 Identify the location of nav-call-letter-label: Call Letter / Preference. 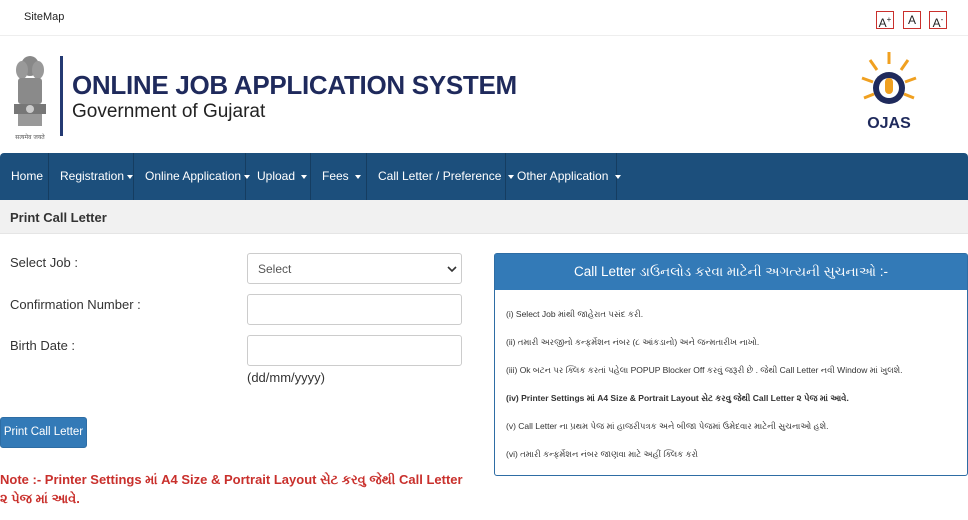
(440, 176).